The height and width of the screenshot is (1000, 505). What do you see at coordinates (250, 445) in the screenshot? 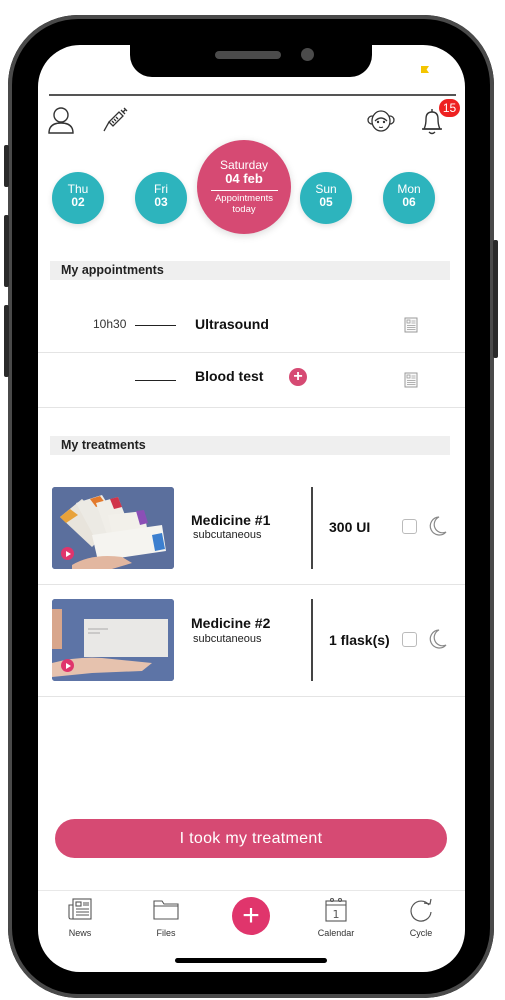
I see `treatments-header: My treatments` at bounding box center [250, 445].